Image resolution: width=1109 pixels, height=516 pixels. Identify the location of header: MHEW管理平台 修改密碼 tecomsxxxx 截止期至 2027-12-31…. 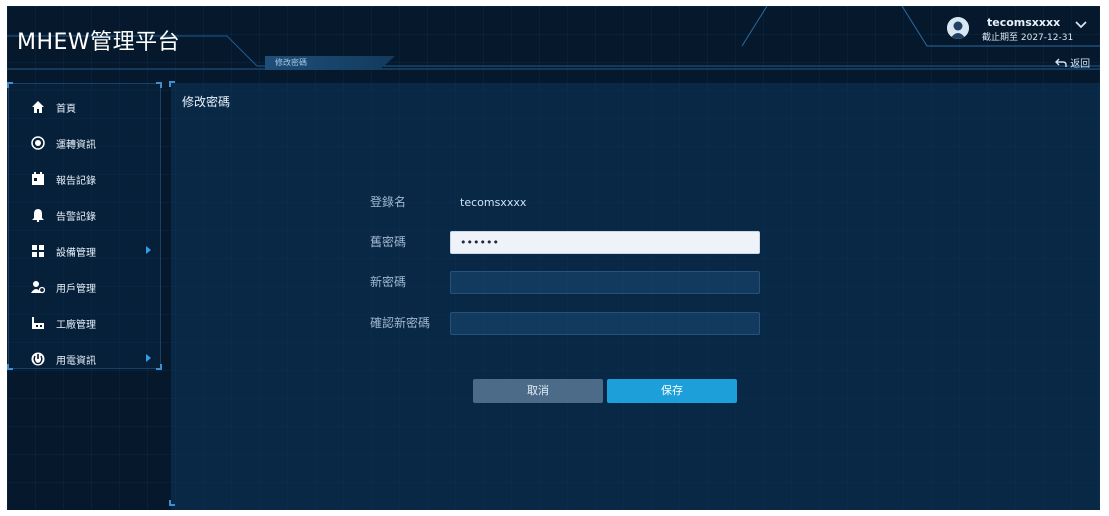
(553, 39).